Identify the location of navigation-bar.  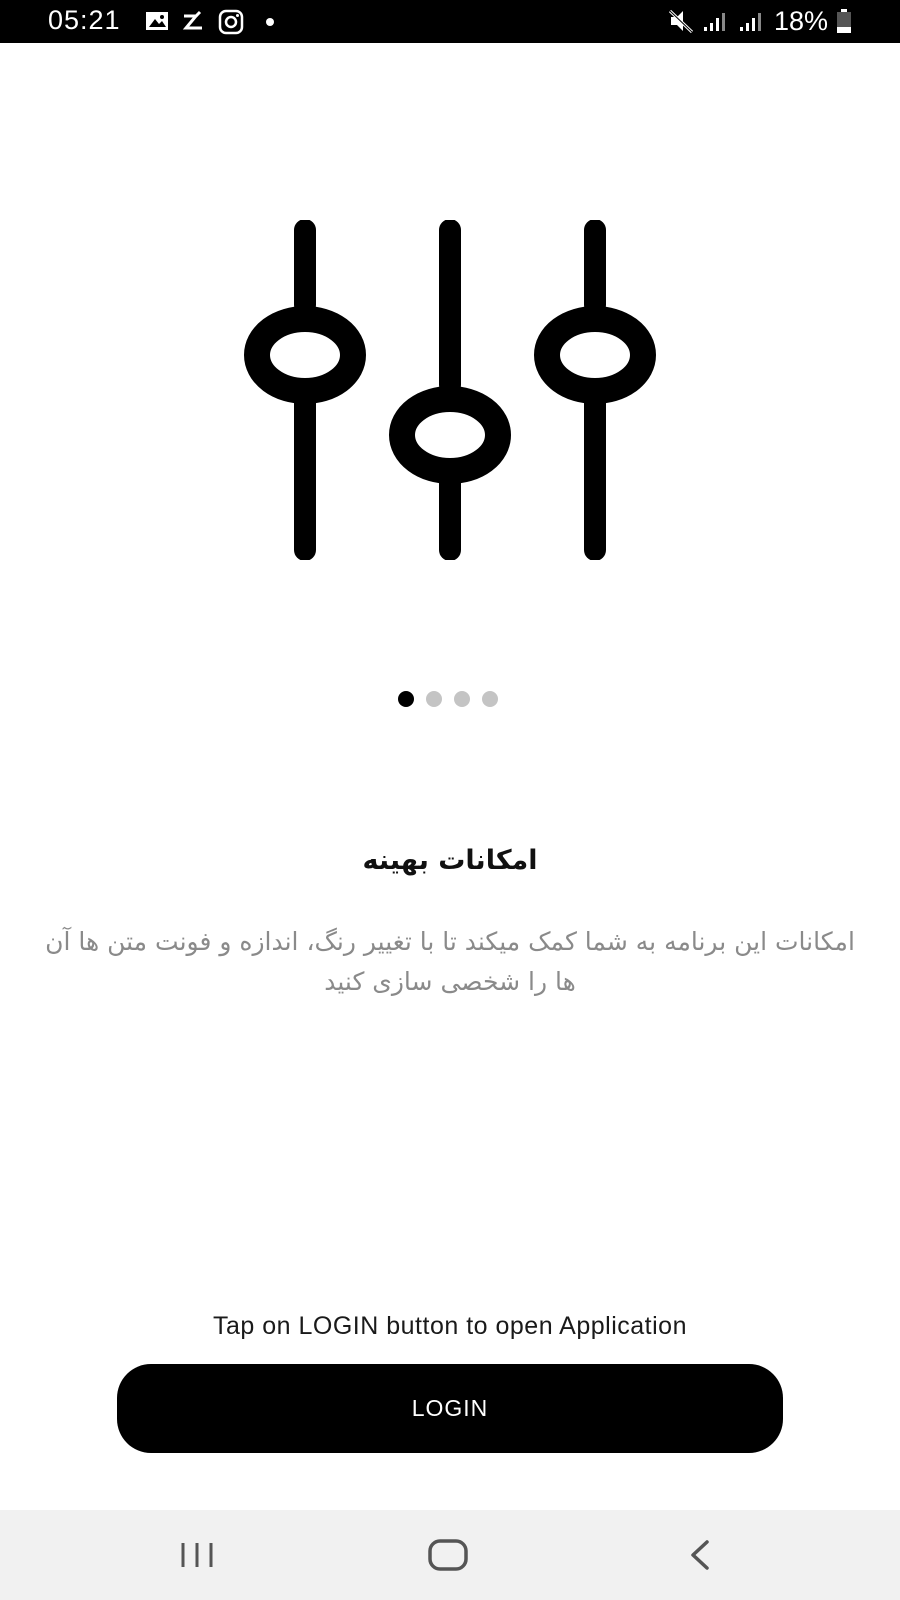
(450, 1555).